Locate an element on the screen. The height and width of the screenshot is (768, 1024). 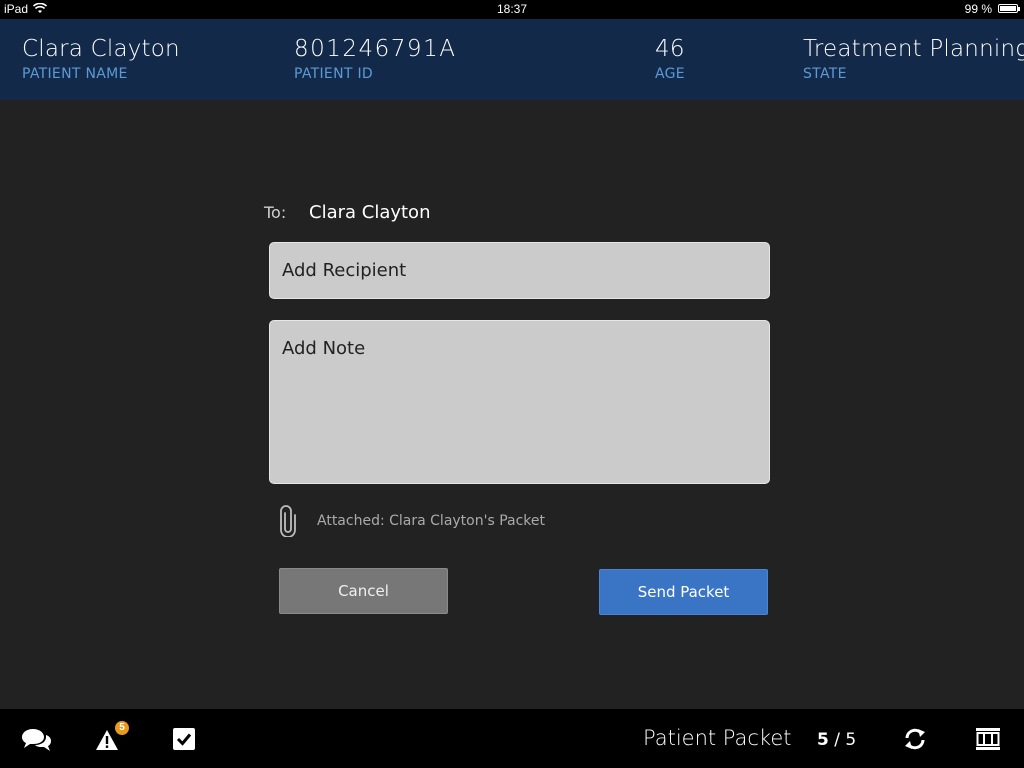
patient-id-field: 801246791A PATIENT ID is located at coordinates (375, 59).